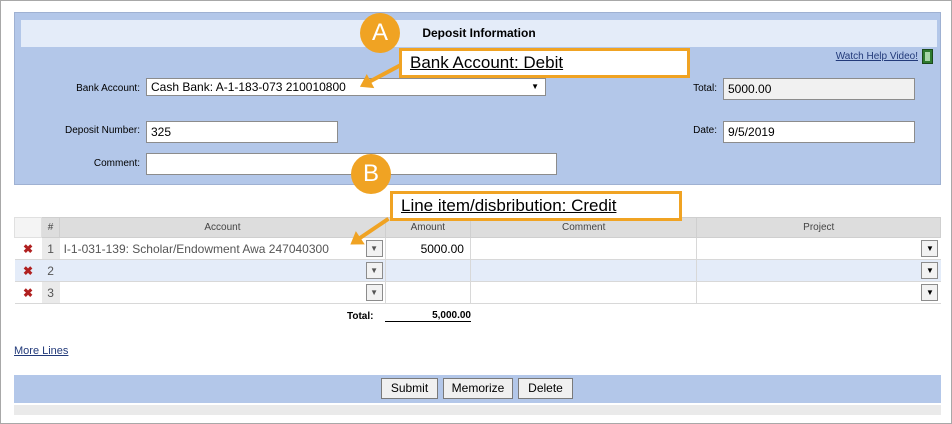 The width and height of the screenshot is (952, 424). What do you see at coordinates (818, 227) in the screenshot?
I see `project-column-header: Project` at bounding box center [818, 227].